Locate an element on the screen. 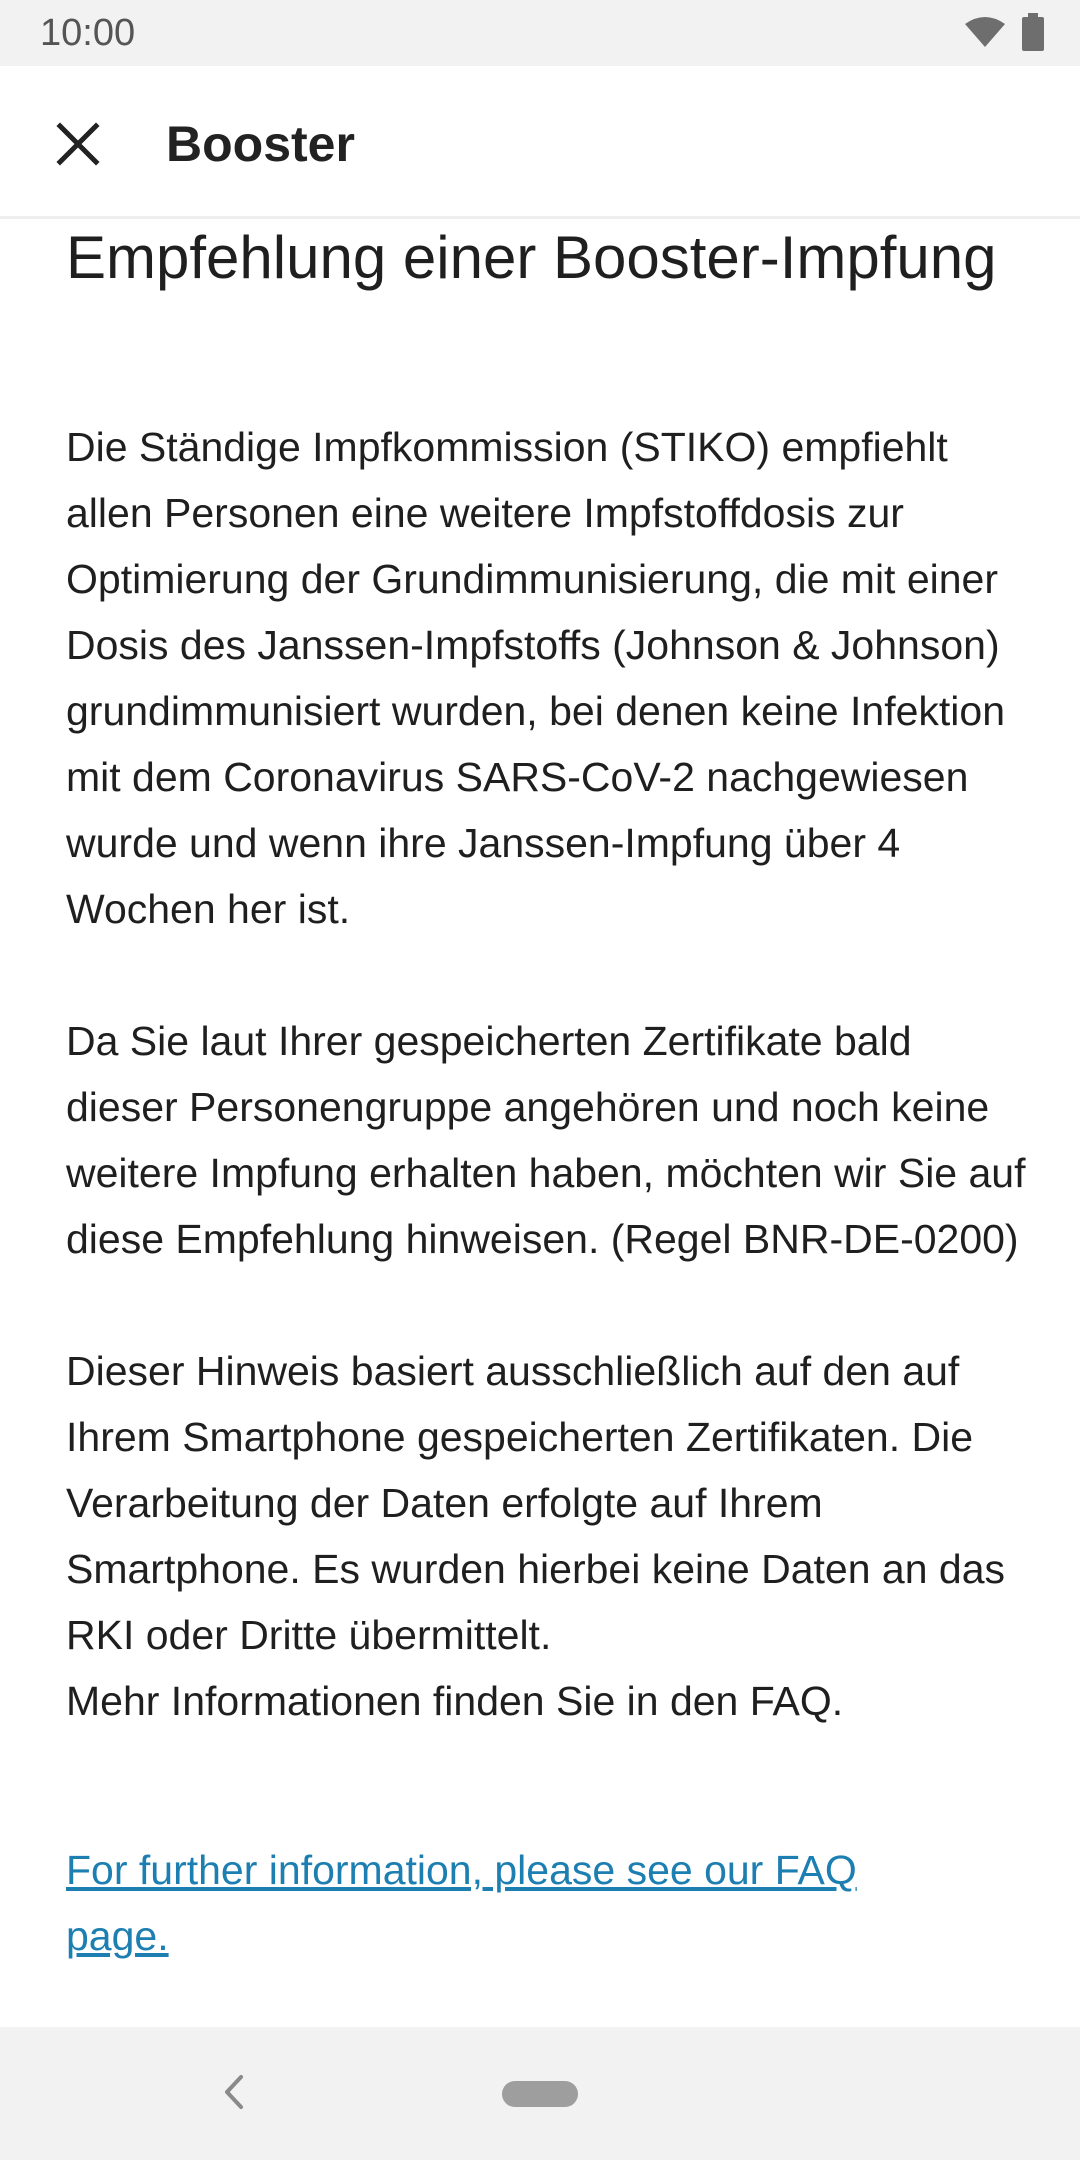  wifi-icon is located at coordinates (985, 34).